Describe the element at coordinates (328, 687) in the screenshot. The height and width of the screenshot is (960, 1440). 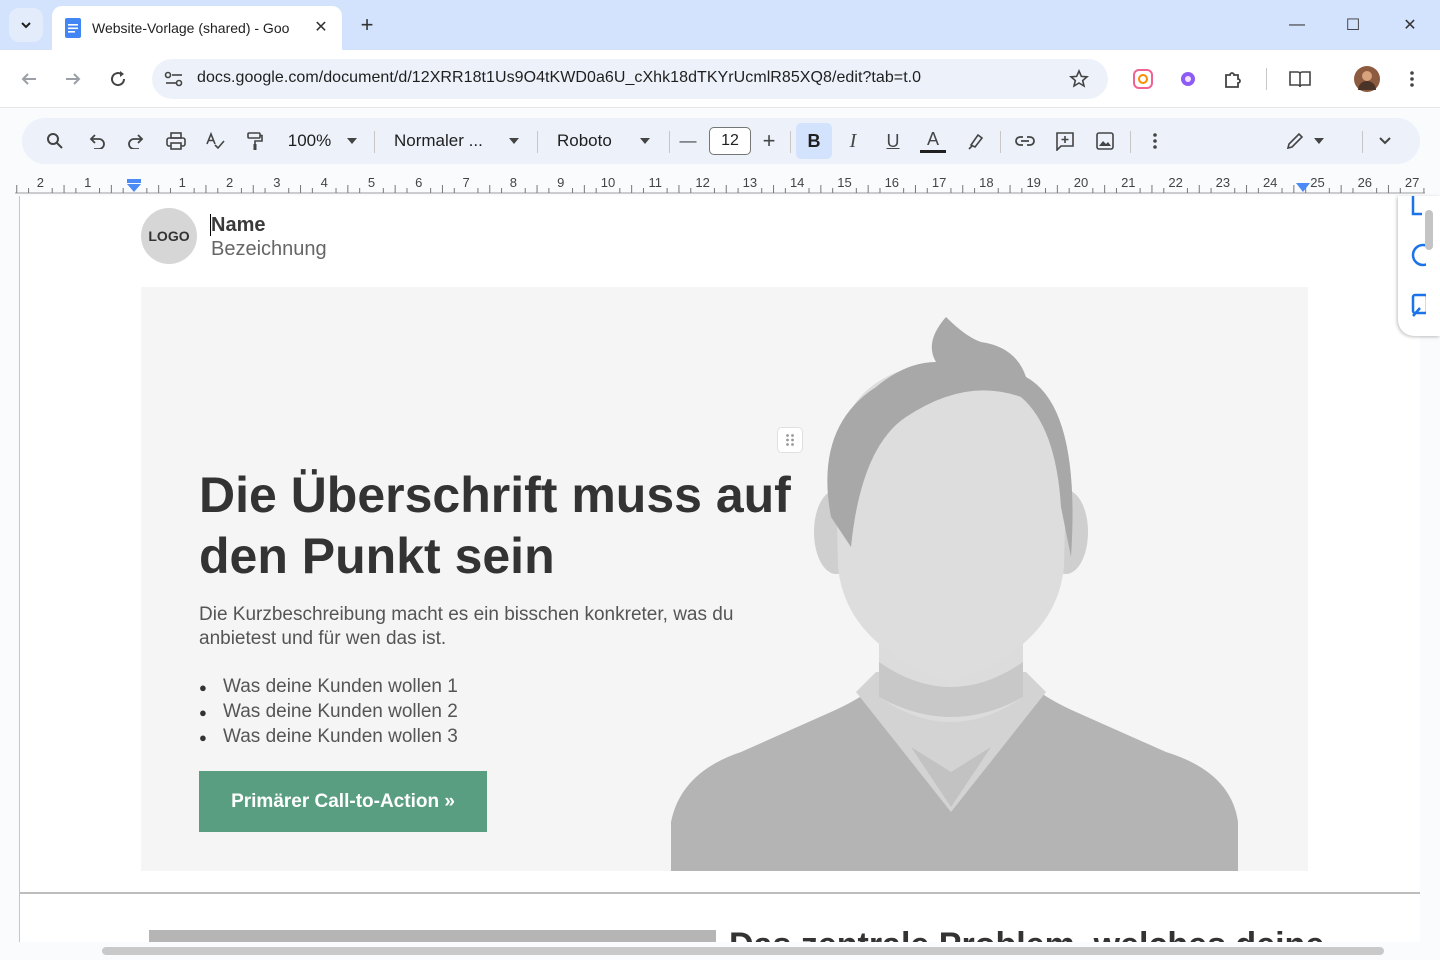
I see `list-item: Was deine Kunden wollen 1` at that location.